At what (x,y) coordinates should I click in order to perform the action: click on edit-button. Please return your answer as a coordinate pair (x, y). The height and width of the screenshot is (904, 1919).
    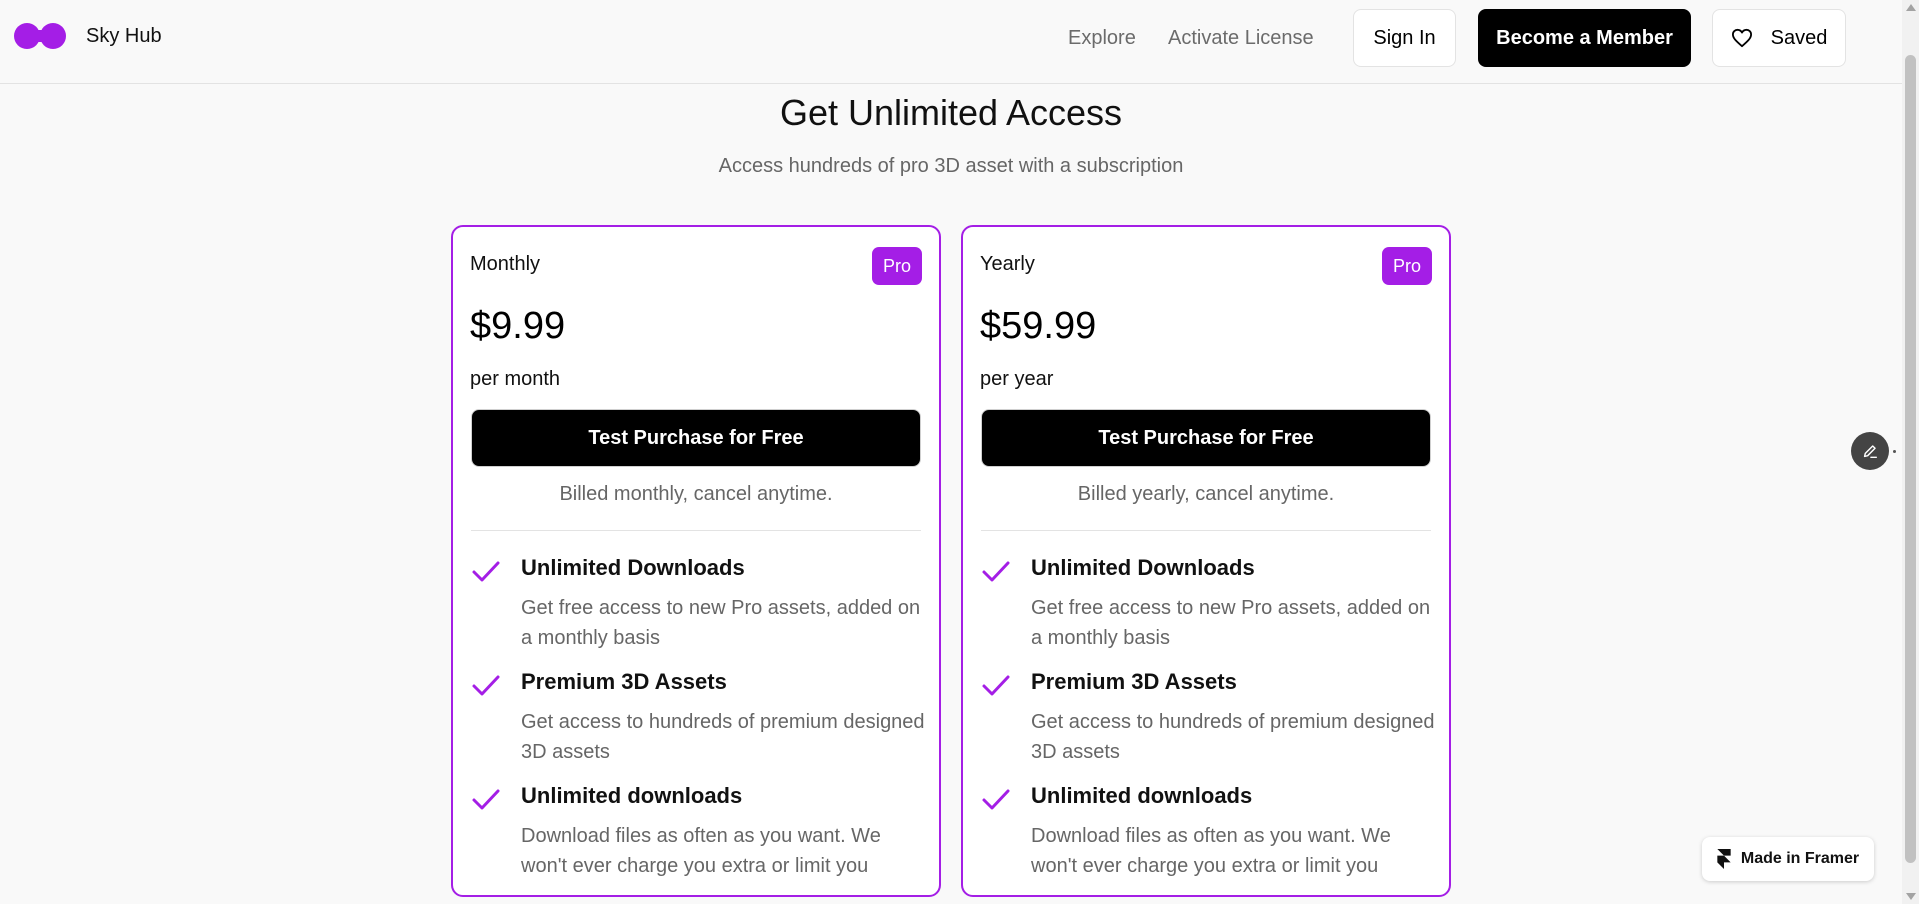
    Looking at the image, I should click on (1870, 451).